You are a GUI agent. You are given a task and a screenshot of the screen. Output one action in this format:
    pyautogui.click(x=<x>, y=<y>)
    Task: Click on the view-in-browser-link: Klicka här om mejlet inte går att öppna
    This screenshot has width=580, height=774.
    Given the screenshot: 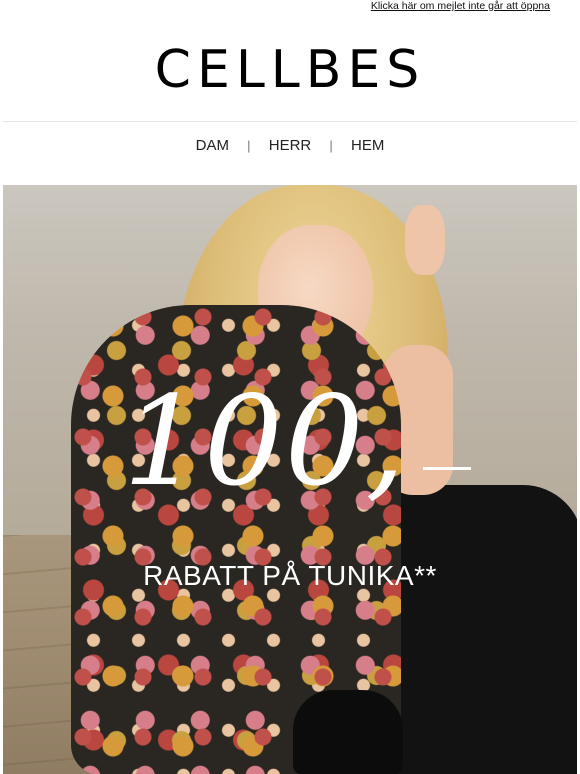 What is the action you would take?
    pyautogui.click(x=460, y=6)
    